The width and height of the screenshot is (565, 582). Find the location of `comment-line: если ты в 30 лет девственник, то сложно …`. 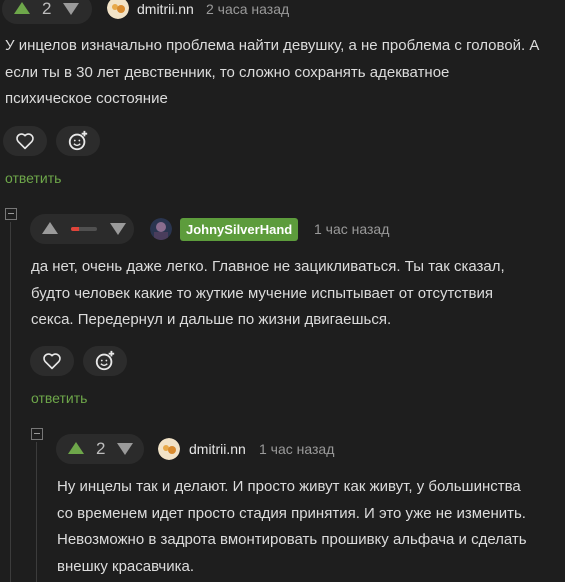

comment-line: если ты в 30 лет девственник, то сложно … is located at coordinates (227, 72).